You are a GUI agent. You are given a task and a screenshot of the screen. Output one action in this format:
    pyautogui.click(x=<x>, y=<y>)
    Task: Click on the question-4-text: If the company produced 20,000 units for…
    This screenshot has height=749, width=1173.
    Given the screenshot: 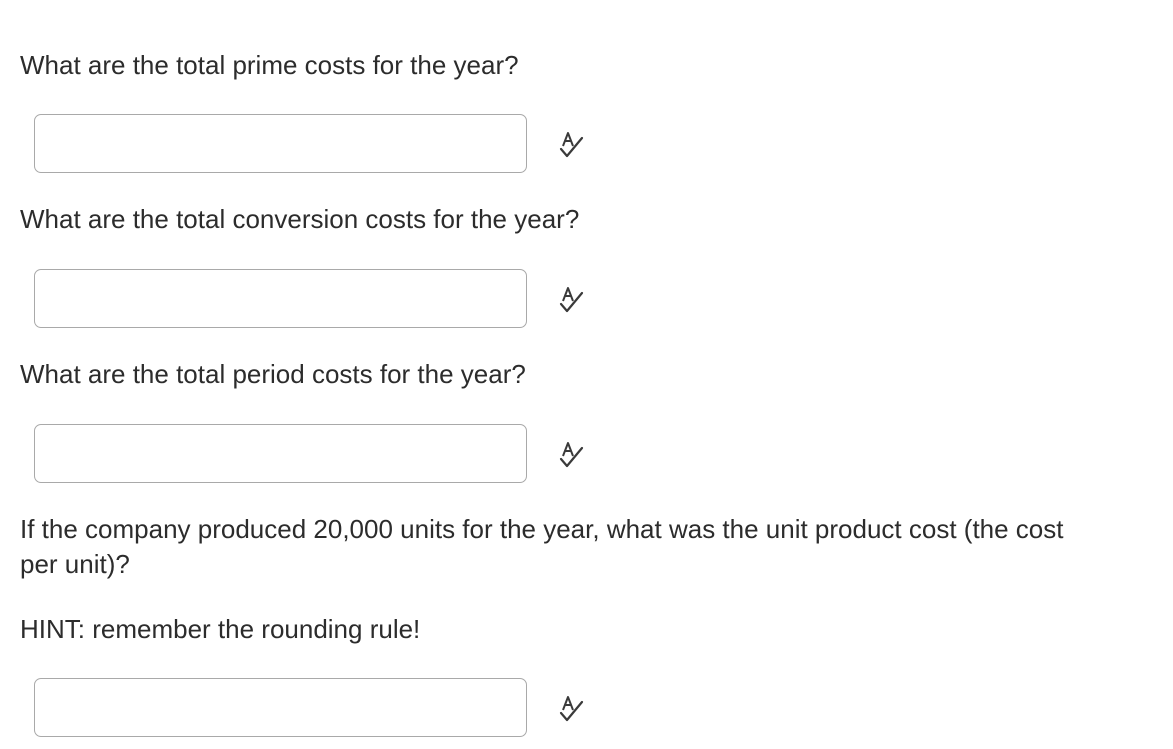 What is the action you would take?
    pyautogui.click(x=542, y=546)
    